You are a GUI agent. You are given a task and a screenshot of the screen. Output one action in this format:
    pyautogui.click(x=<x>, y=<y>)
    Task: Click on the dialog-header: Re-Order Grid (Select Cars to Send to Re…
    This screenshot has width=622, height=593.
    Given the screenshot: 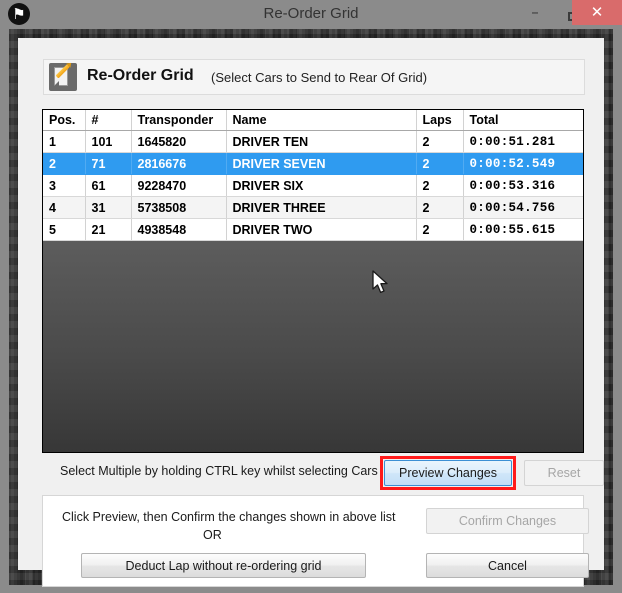 What is the action you would take?
    pyautogui.click(x=314, y=77)
    